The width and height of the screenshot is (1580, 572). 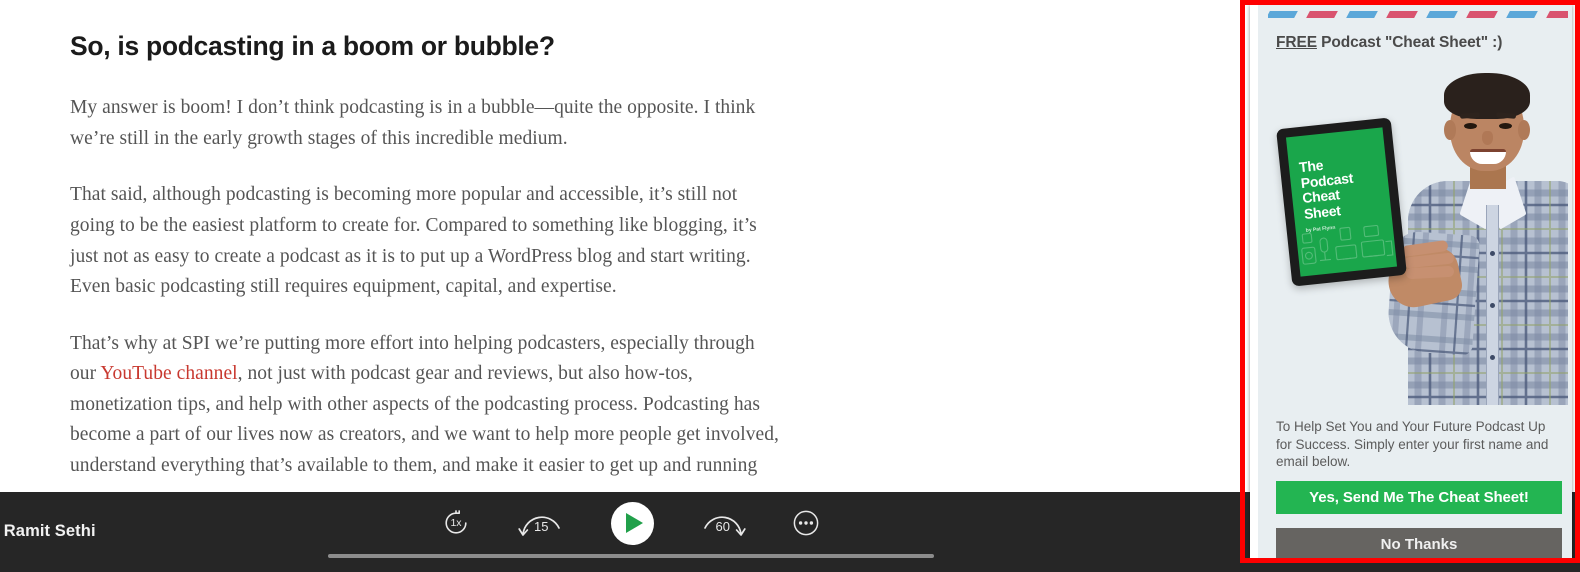 What do you see at coordinates (168, 373) in the screenshot?
I see `youtube-channel-link: YouTube channel` at bounding box center [168, 373].